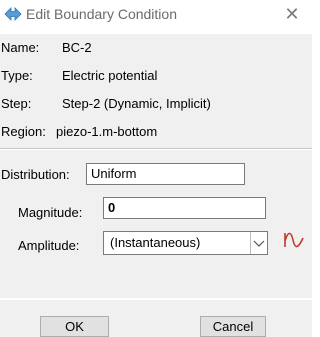 This screenshot has width=320, height=337. Describe the element at coordinates (107, 131) in the screenshot. I see `region-value: piezo-1.m-bottom` at that location.